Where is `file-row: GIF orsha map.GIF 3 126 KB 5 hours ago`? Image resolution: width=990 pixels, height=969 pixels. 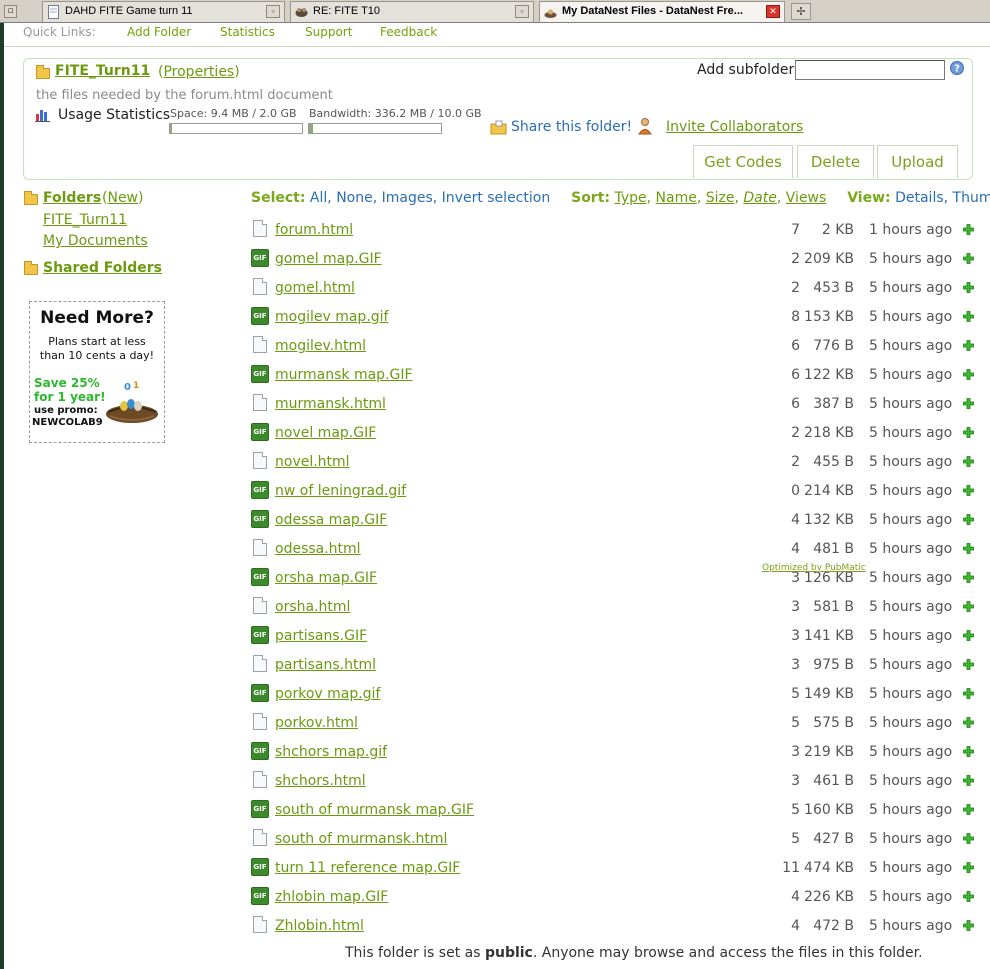
file-row: GIF orsha map.GIF 3 126 KB 5 hours ago is located at coordinates (613, 579).